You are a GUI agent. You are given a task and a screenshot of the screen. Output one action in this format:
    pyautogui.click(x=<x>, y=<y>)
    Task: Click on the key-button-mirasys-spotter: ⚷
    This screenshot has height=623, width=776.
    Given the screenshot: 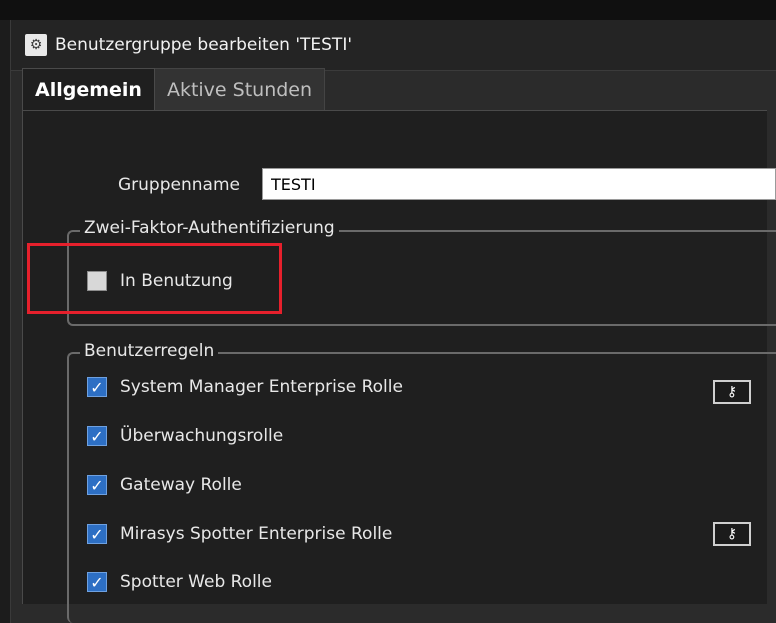 What is the action you would take?
    pyautogui.click(x=732, y=534)
    